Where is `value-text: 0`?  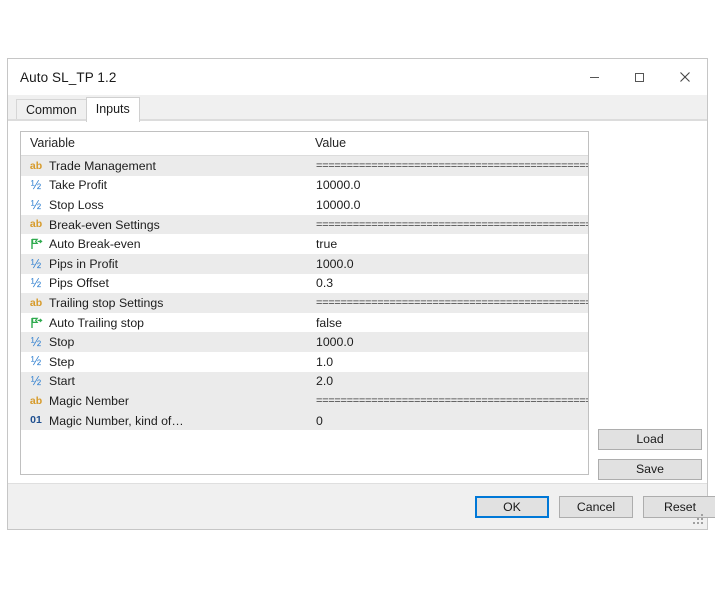 value-text: 0 is located at coordinates (319, 420).